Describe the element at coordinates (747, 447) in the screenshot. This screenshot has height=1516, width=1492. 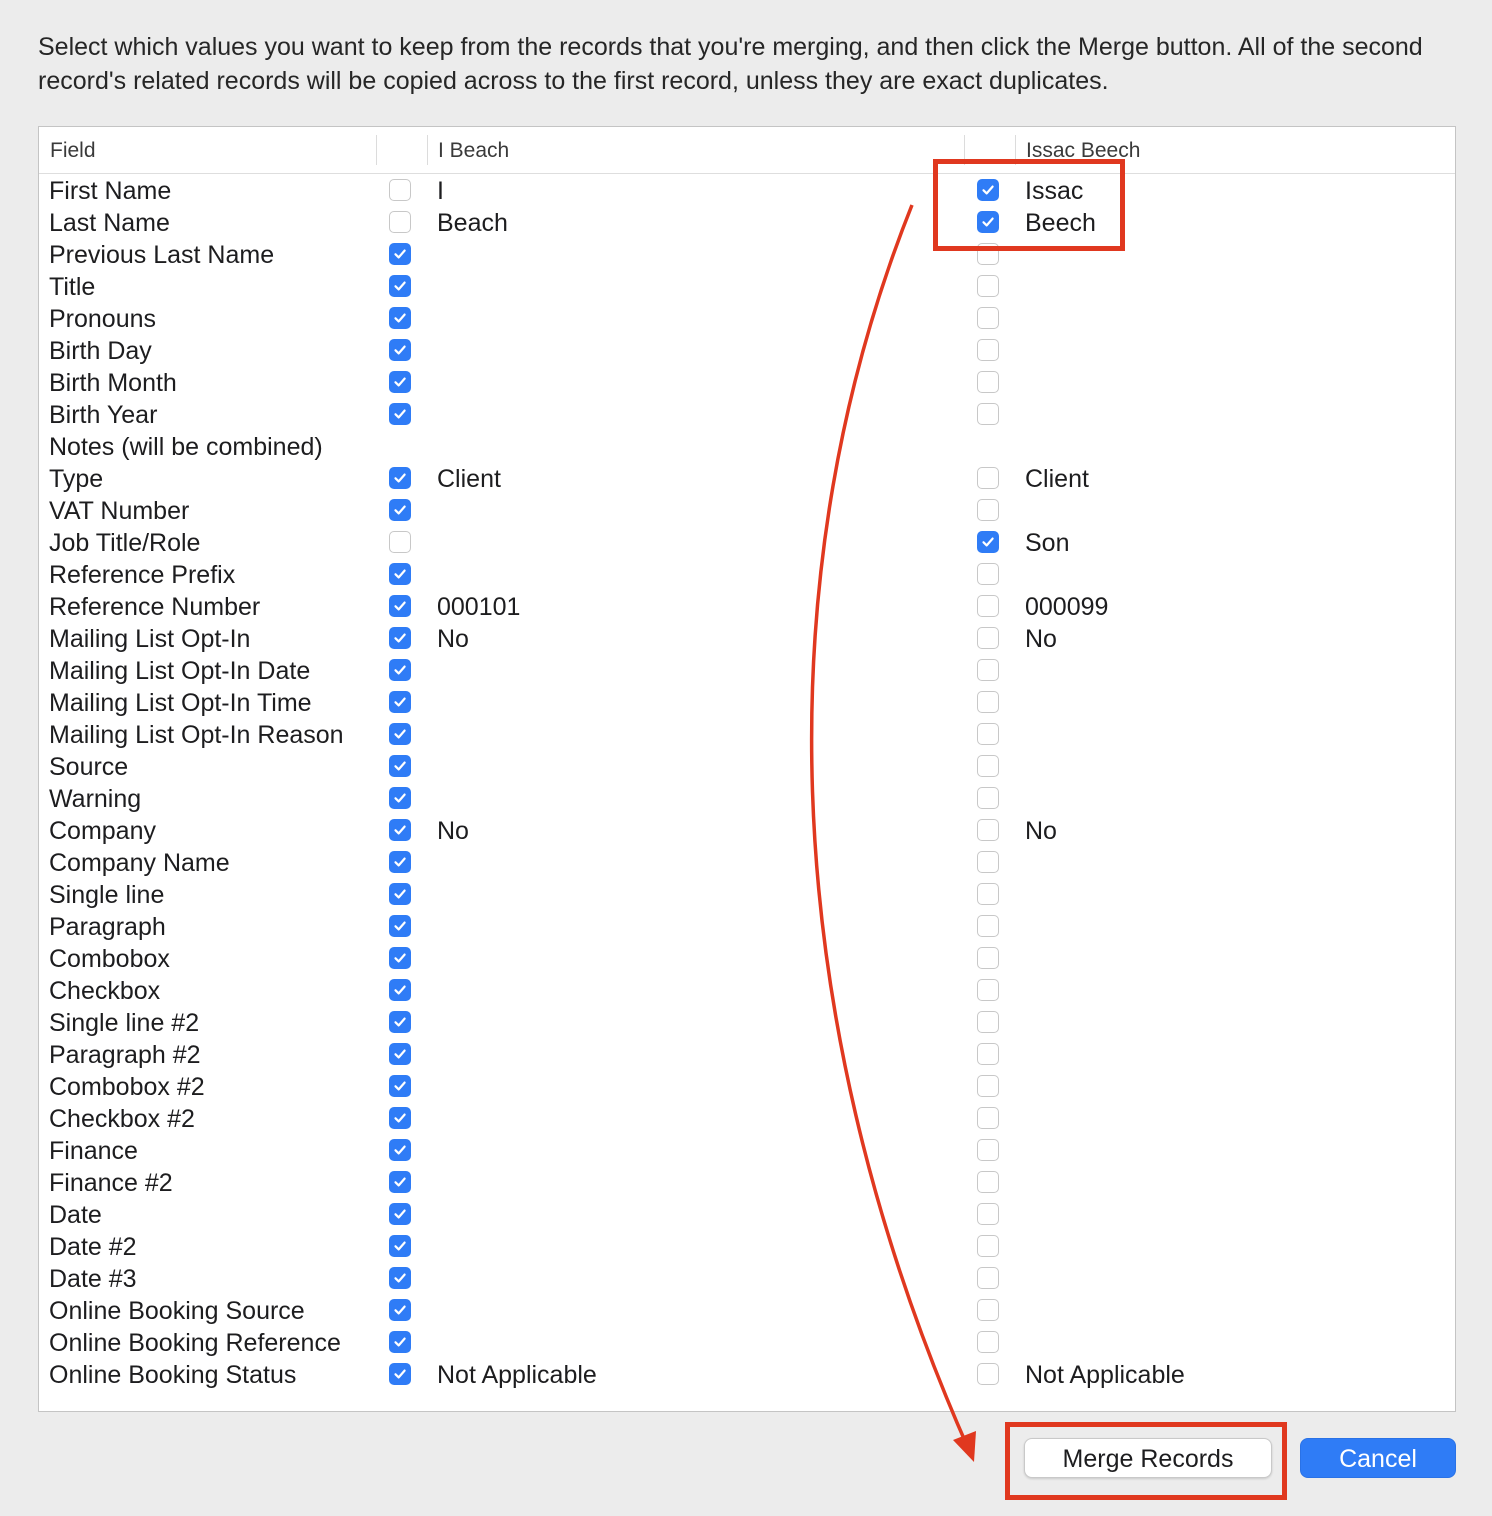
I see `table-row: Notes (will be combined)` at that location.